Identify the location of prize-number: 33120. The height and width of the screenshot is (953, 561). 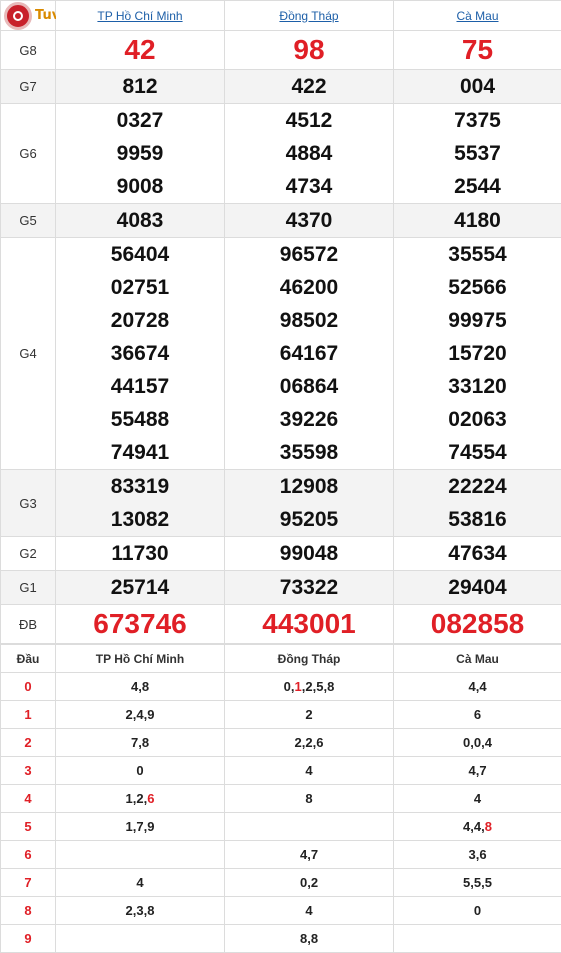
(477, 386).